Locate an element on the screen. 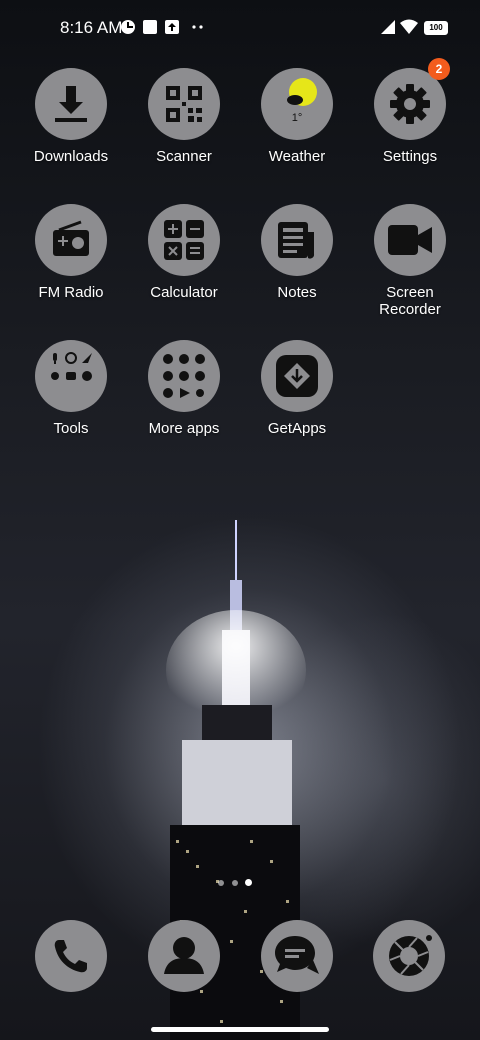 This screenshot has height=1040, width=480. more-notifications-icon is located at coordinates (198, 27).